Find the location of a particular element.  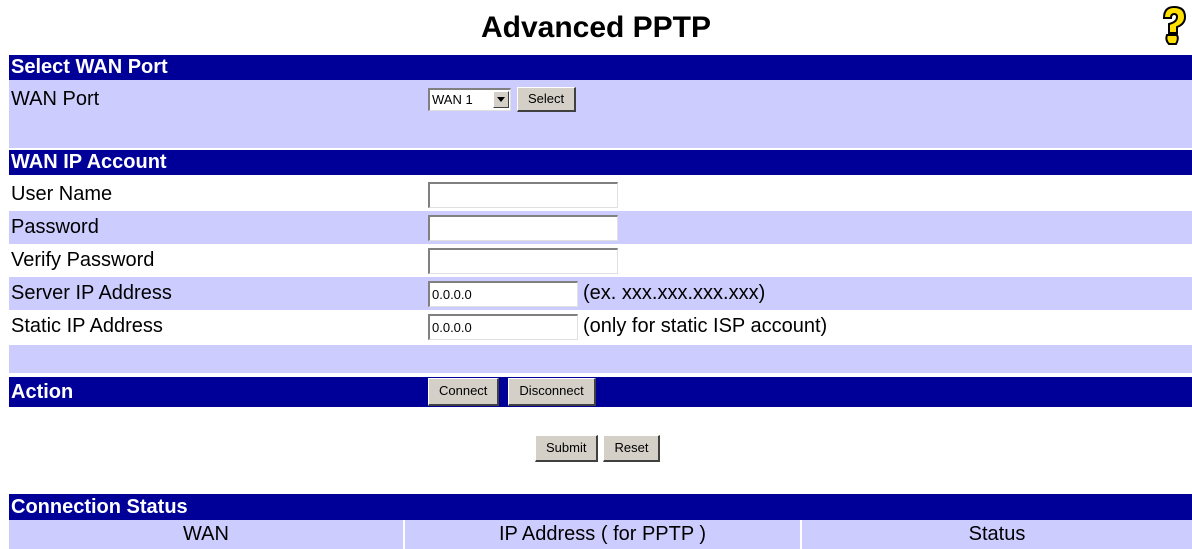

help-icon is located at coordinates (1173, 25).